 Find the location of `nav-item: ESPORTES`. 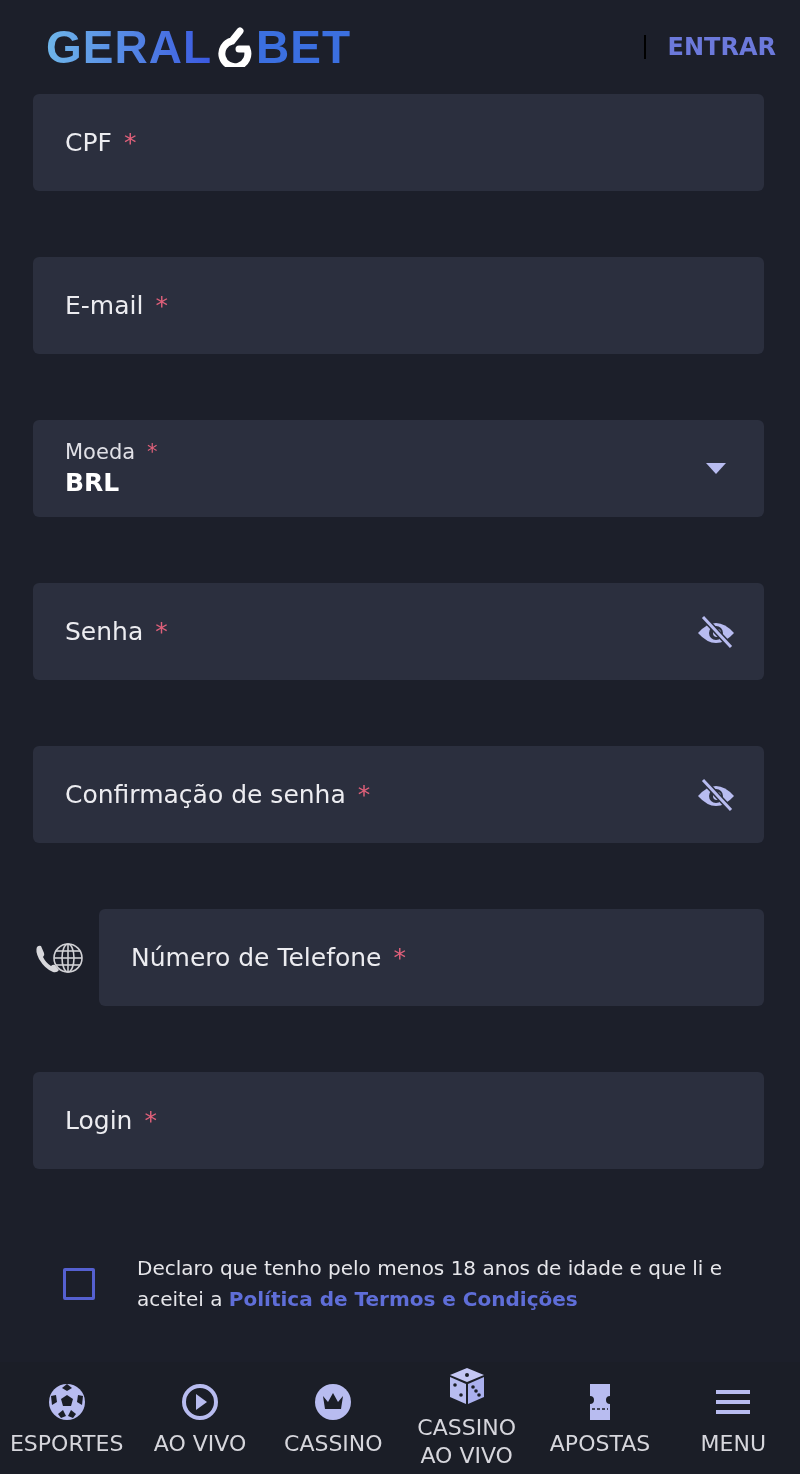

nav-item: ESPORTES is located at coordinates (67, 1418).